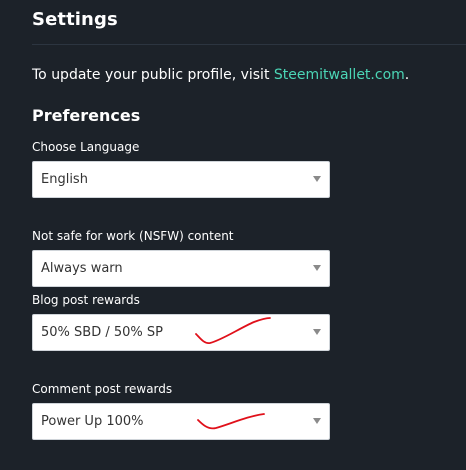 The height and width of the screenshot is (470, 466). What do you see at coordinates (153, 75) in the screenshot?
I see `profile-update-message: To update your public profile, visit` at bounding box center [153, 75].